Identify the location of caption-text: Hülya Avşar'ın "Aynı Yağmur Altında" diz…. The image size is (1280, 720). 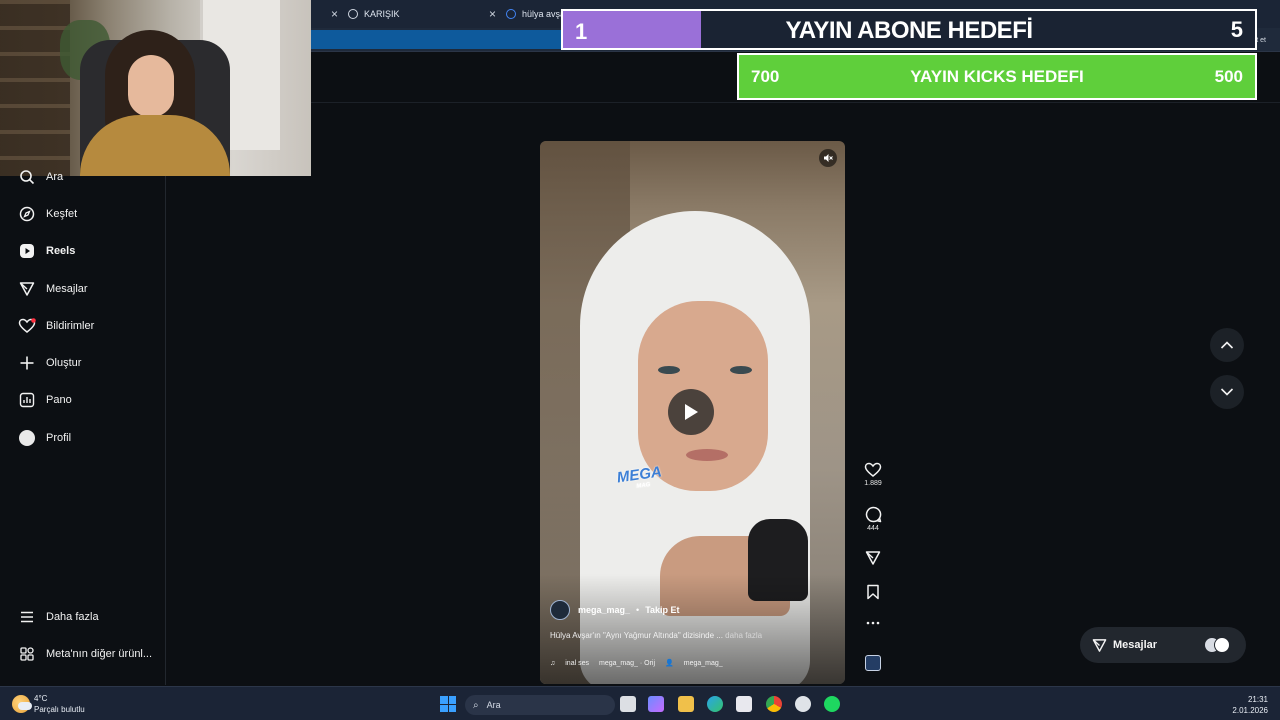
(636, 635).